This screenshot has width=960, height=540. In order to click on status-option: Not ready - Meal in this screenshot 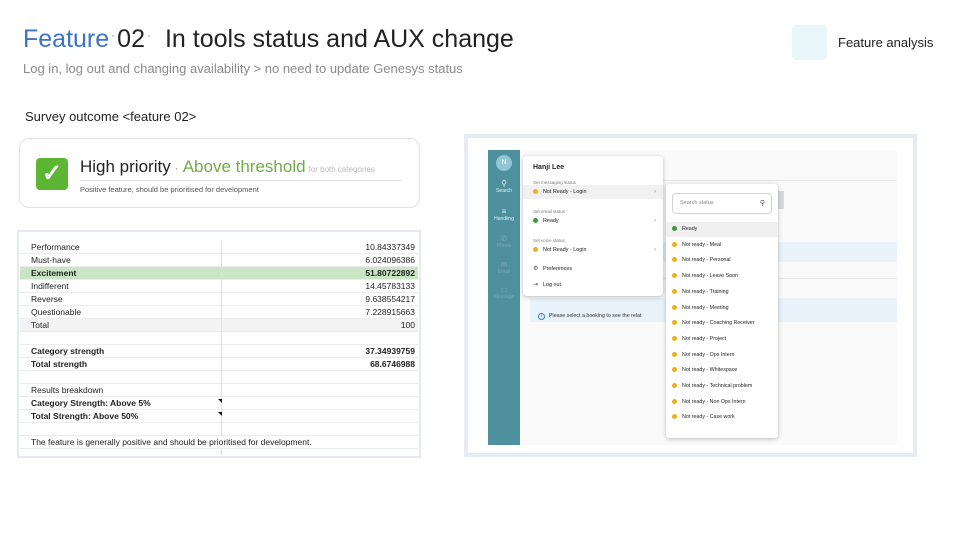, I will do `click(722, 245)`.